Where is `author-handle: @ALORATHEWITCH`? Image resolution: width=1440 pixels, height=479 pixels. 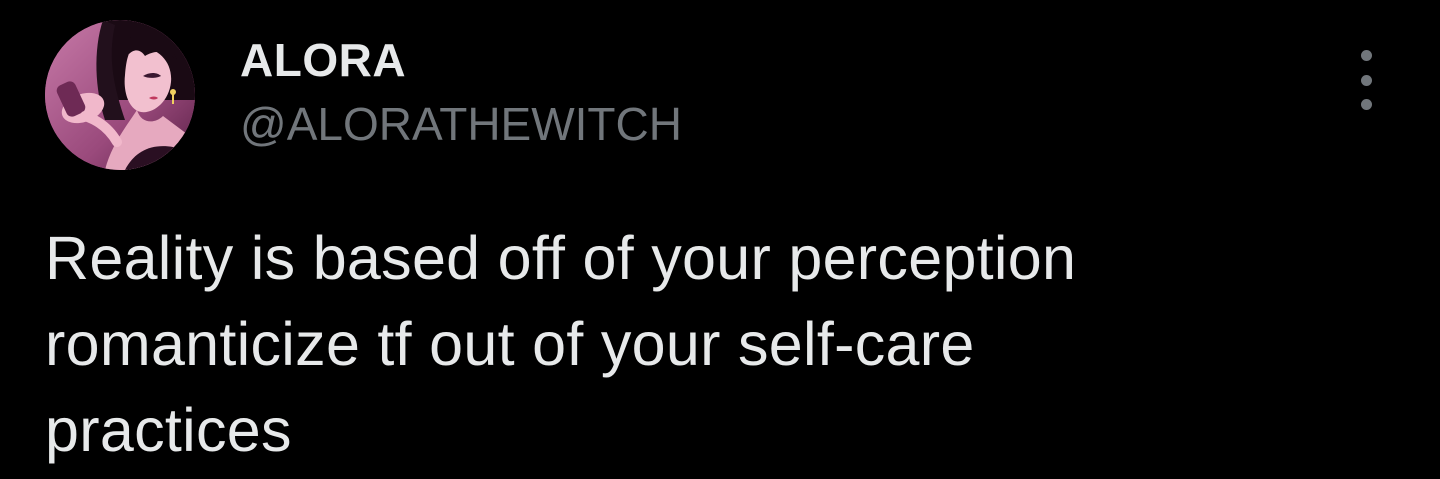 author-handle: @ALORATHEWITCH is located at coordinates (461, 124).